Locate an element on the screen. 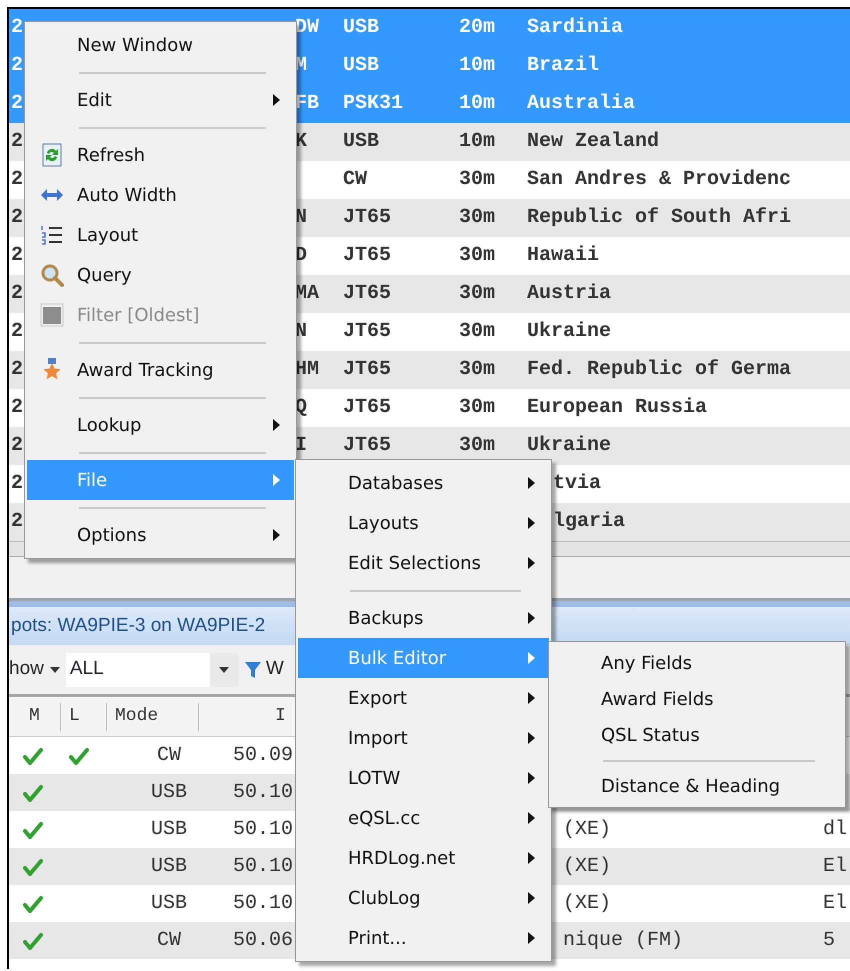  table-cell-text: San Andres & Providenc is located at coordinates (659, 180).